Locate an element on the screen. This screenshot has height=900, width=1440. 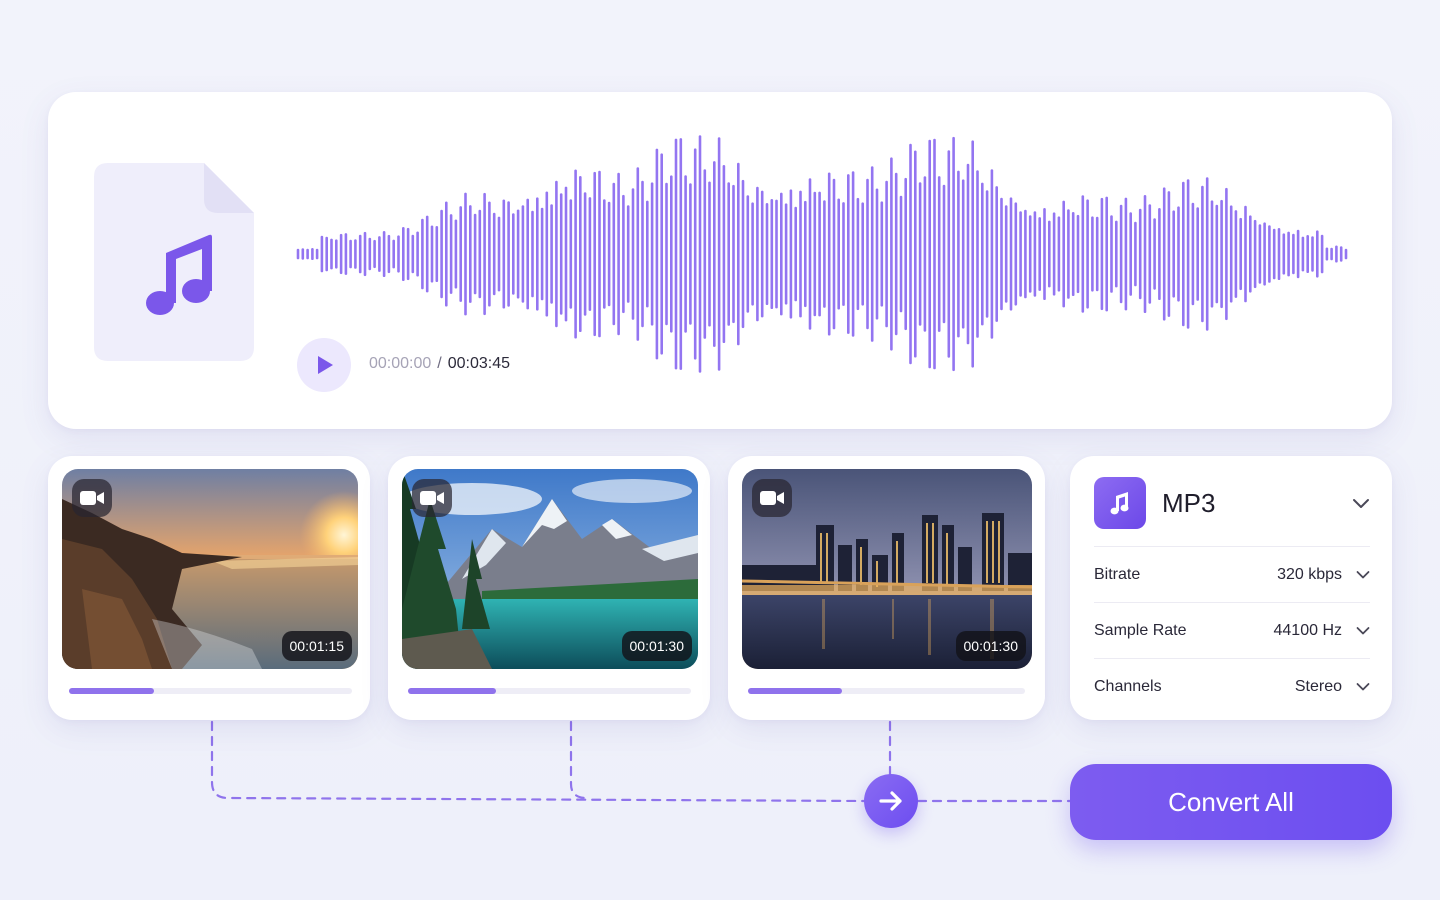
setting-value: 320 kbps is located at coordinates (1309, 574).